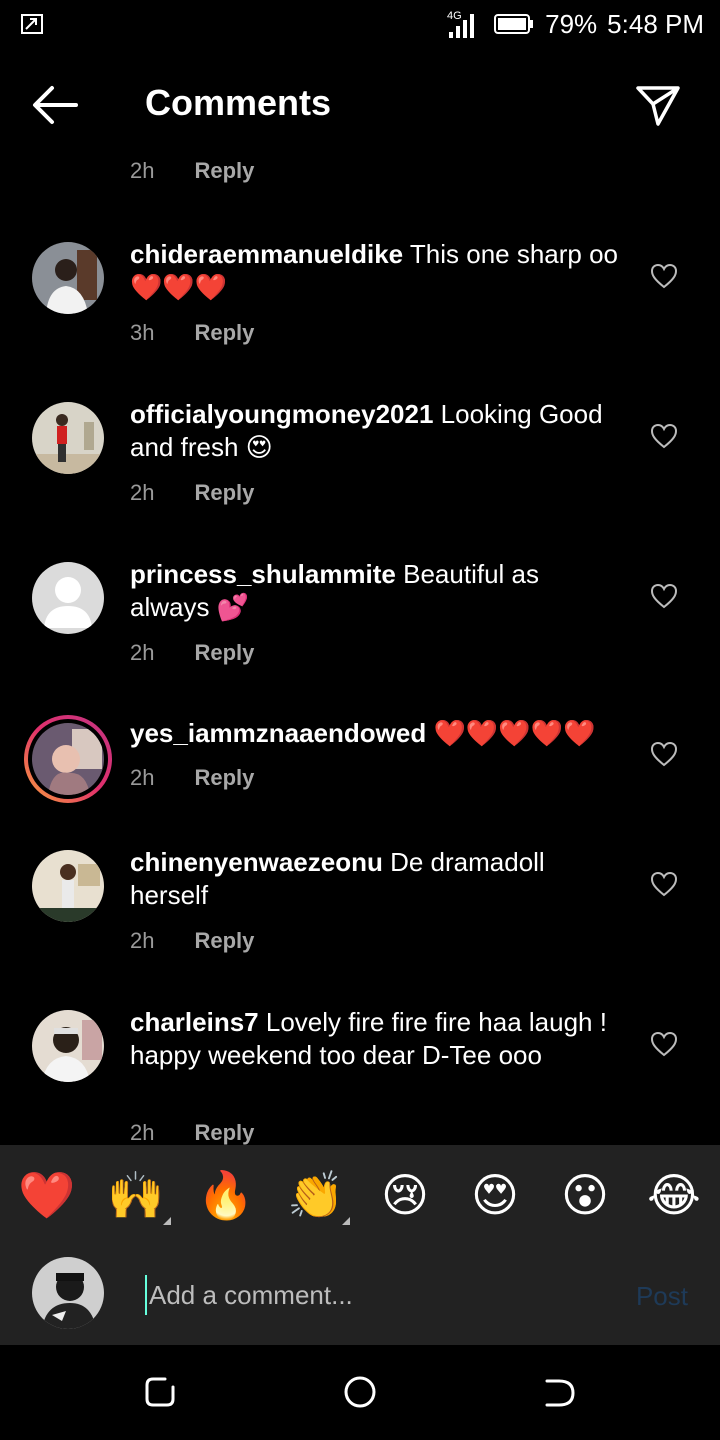 The width and height of the screenshot is (720, 1440). Describe the element at coordinates (658, 105) in the screenshot. I see `send-icon` at that location.